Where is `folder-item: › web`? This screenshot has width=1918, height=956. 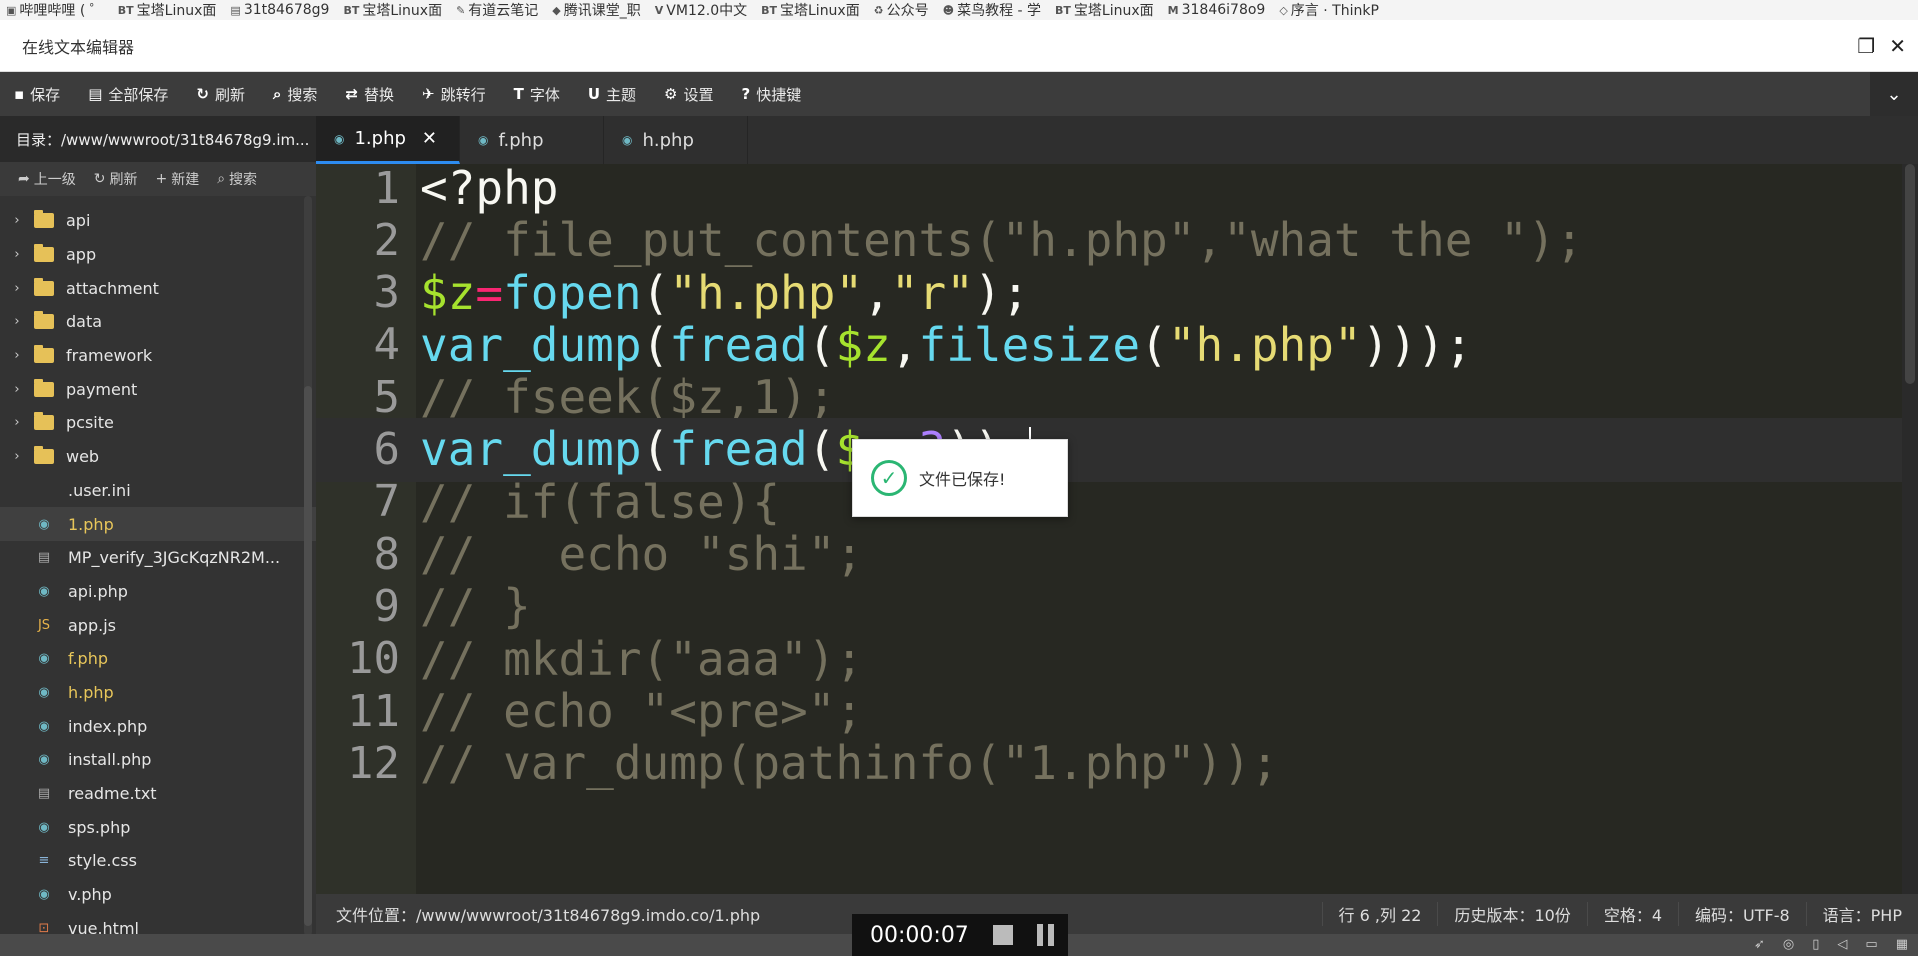
folder-item: › web is located at coordinates (158, 457).